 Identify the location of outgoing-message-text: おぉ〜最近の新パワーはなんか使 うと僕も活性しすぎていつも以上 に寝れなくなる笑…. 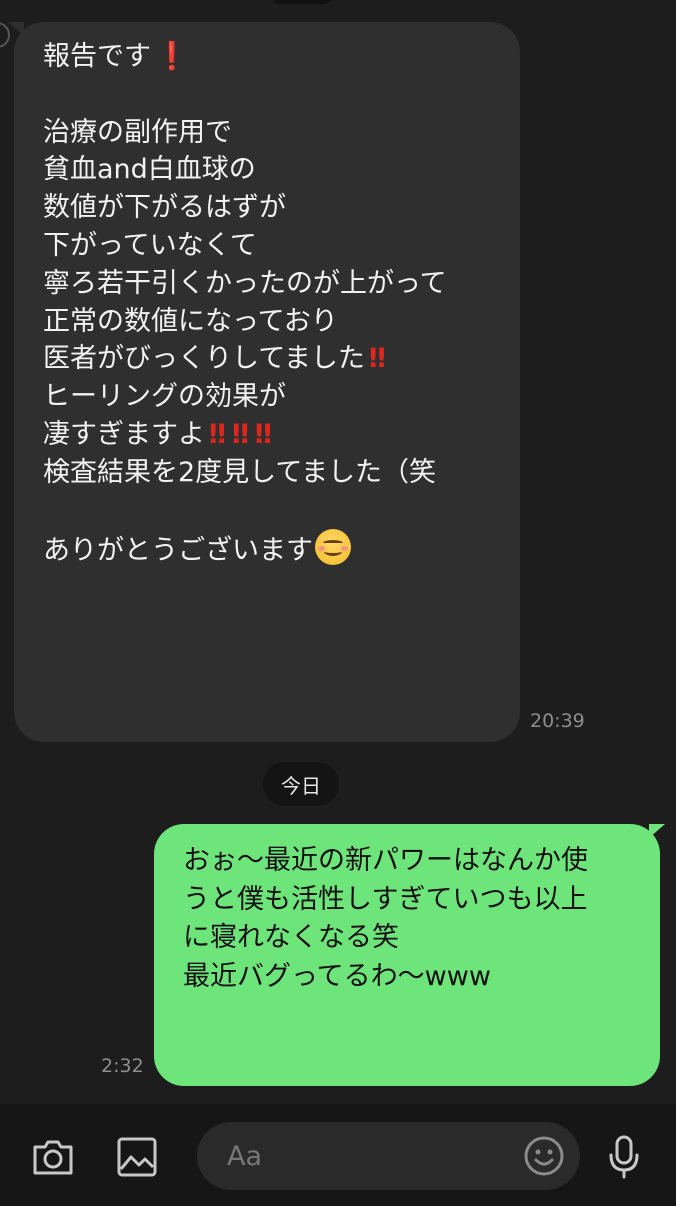
(385, 918).